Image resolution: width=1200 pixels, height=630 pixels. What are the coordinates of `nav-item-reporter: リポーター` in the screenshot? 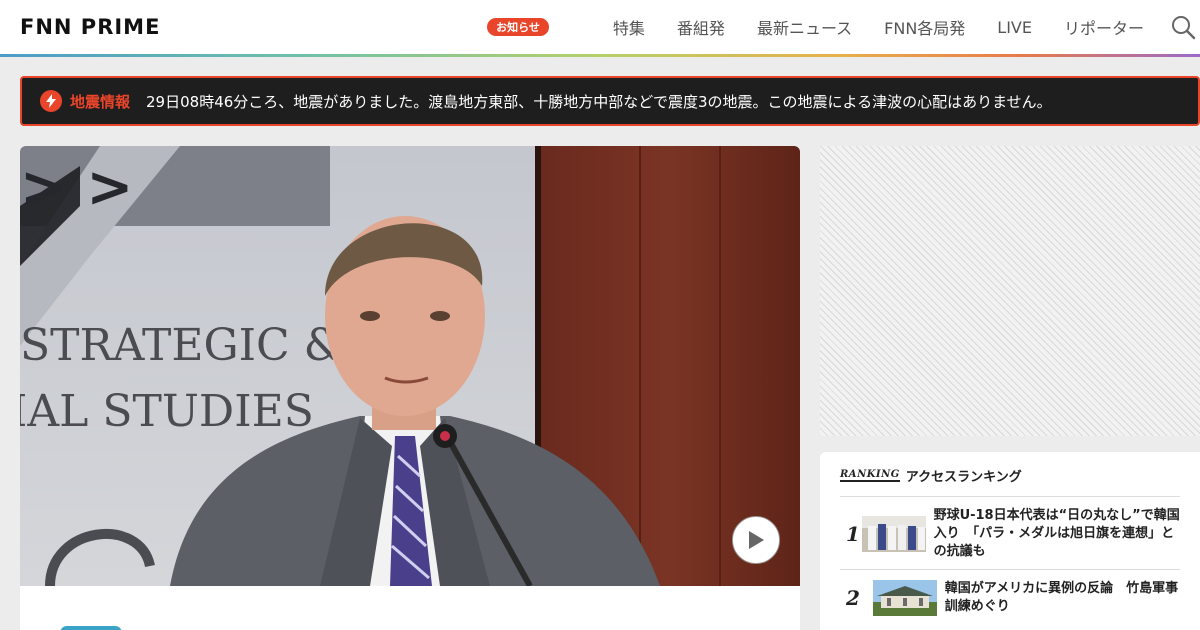 It's located at (1104, 27).